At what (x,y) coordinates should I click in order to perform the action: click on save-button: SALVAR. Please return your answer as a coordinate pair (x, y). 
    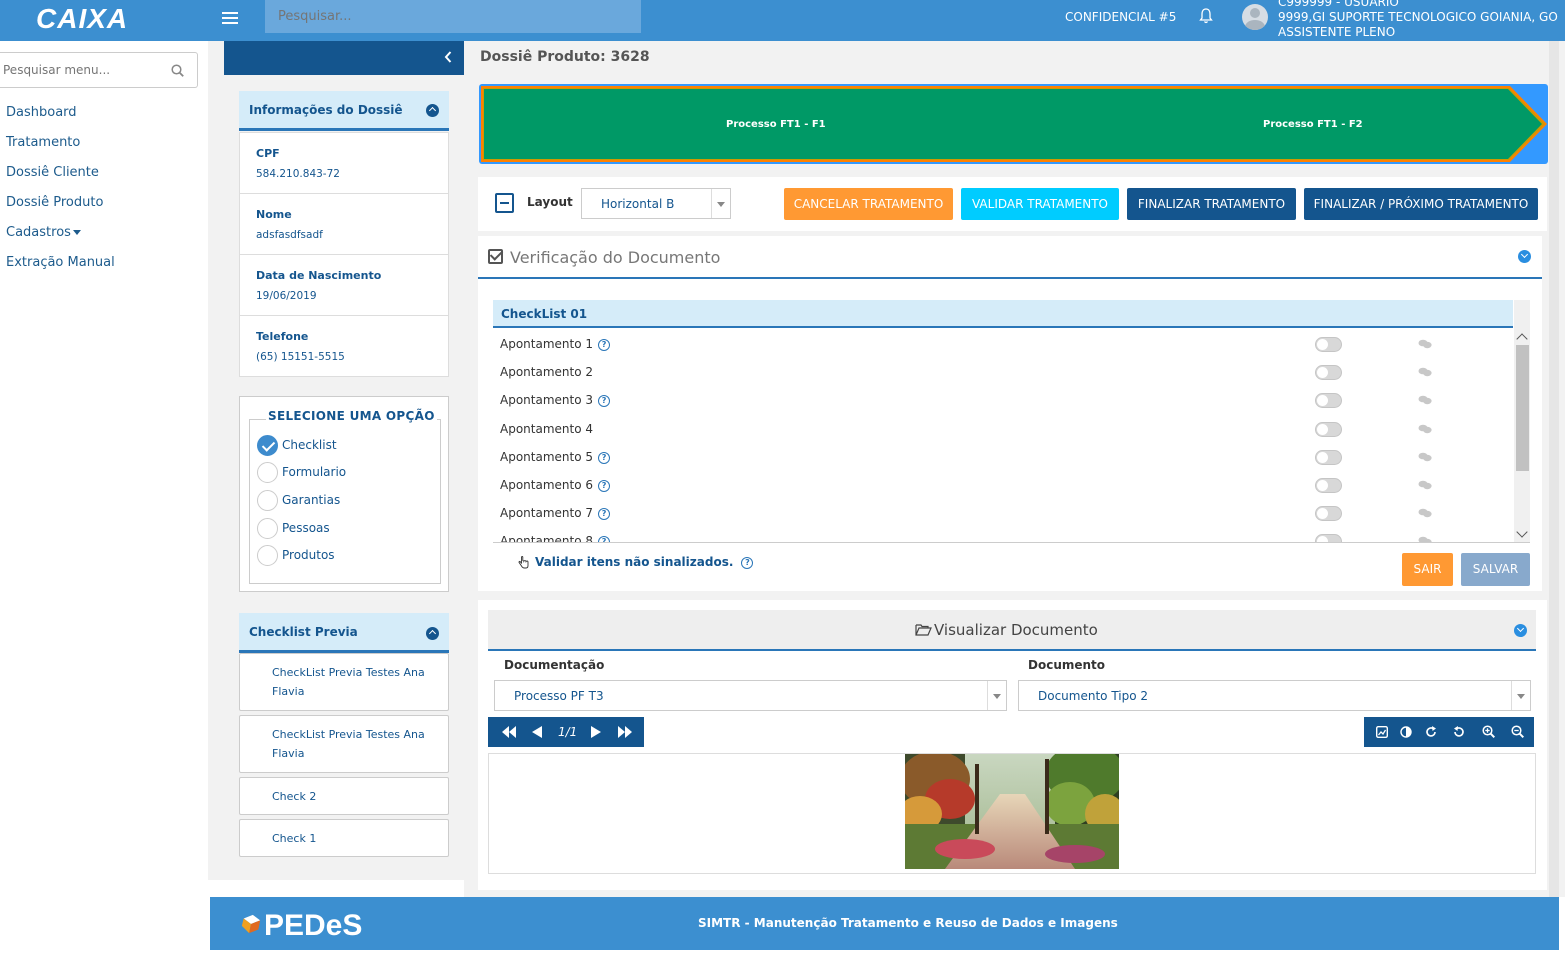
    Looking at the image, I should click on (1495, 569).